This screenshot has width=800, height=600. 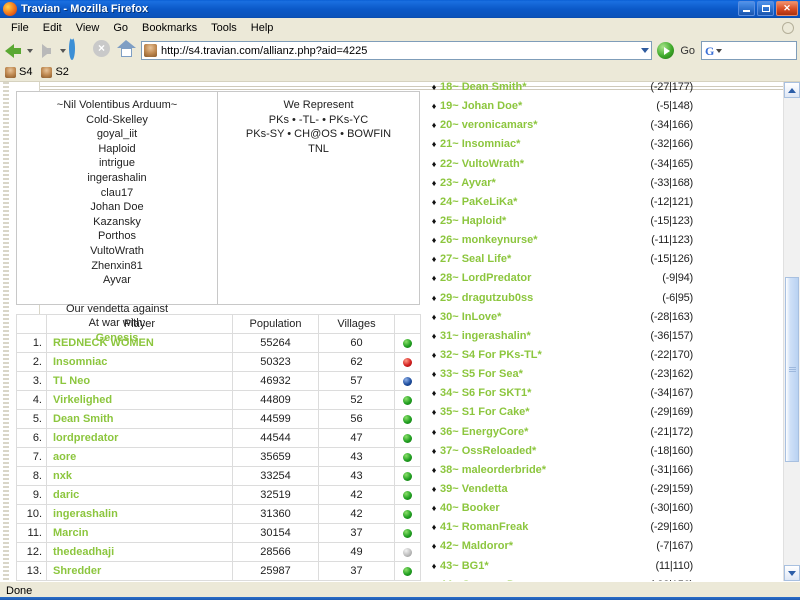 I want to click on vertical-scrollbar, so click(x=791, y=331).